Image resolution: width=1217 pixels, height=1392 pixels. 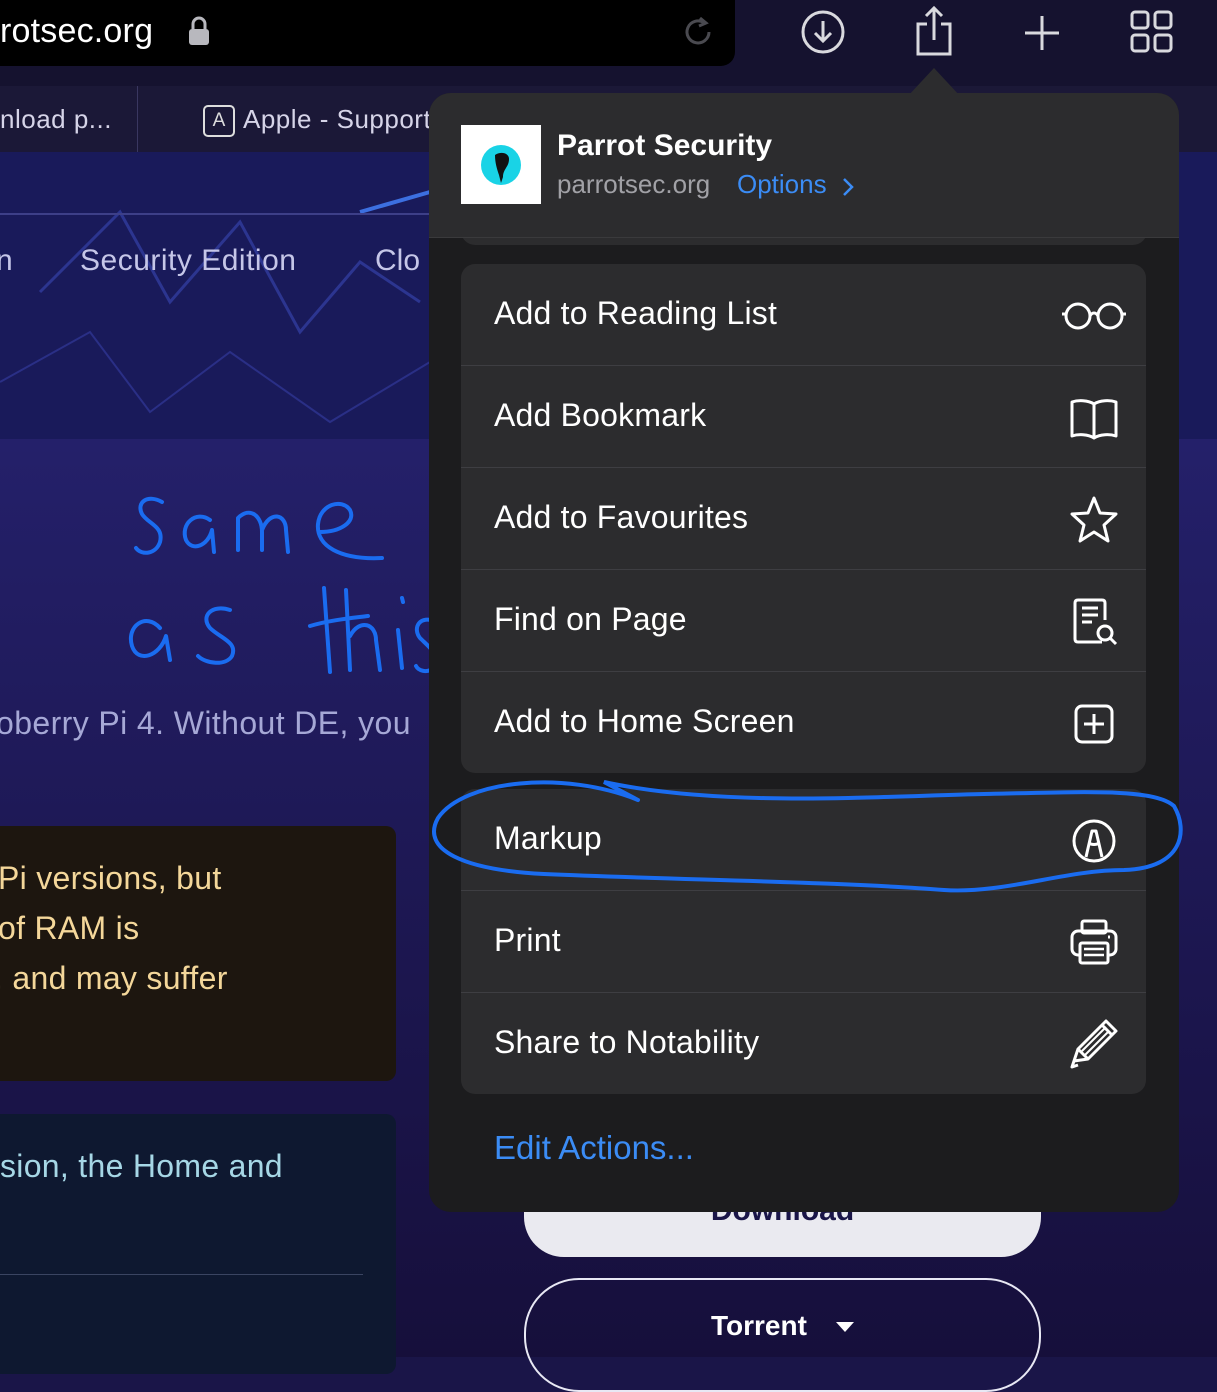 I want to click on action-label: Add Bookmark, so click(x=600, y=415).